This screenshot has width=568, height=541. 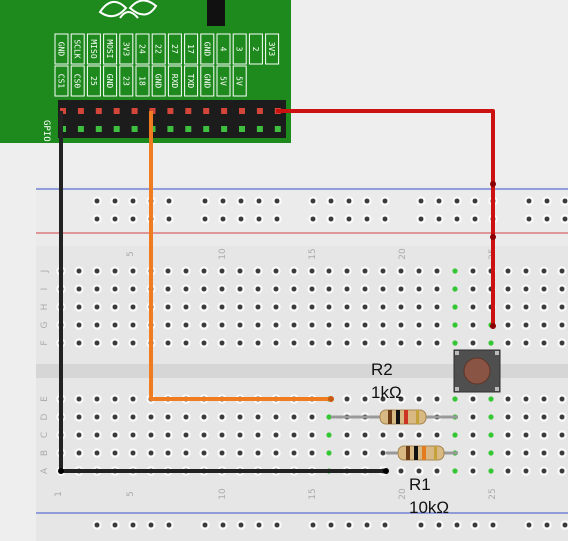 I want to click on gpio-pin-label: TXD, so click(x=190, y=81).